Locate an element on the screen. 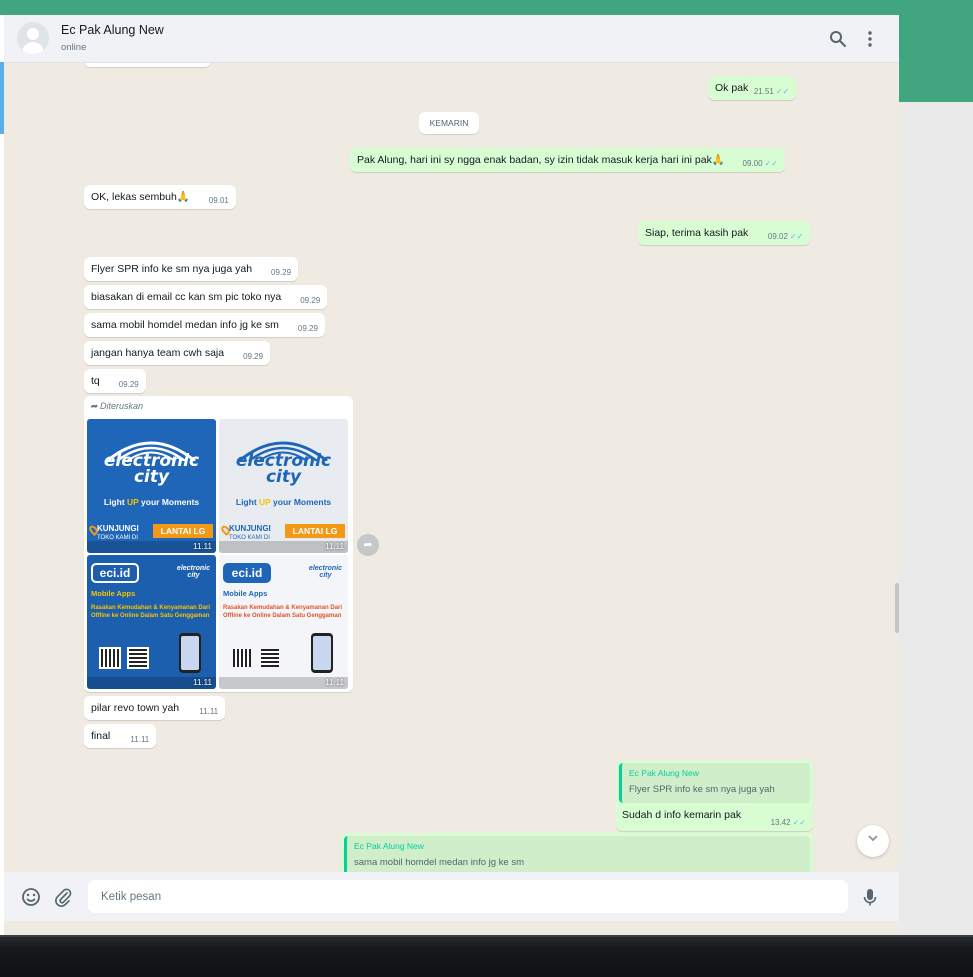 The width and height of the screenshot is (973, 977). contact-name: Ec Pak Alung New is located at coordinates (112, 30).